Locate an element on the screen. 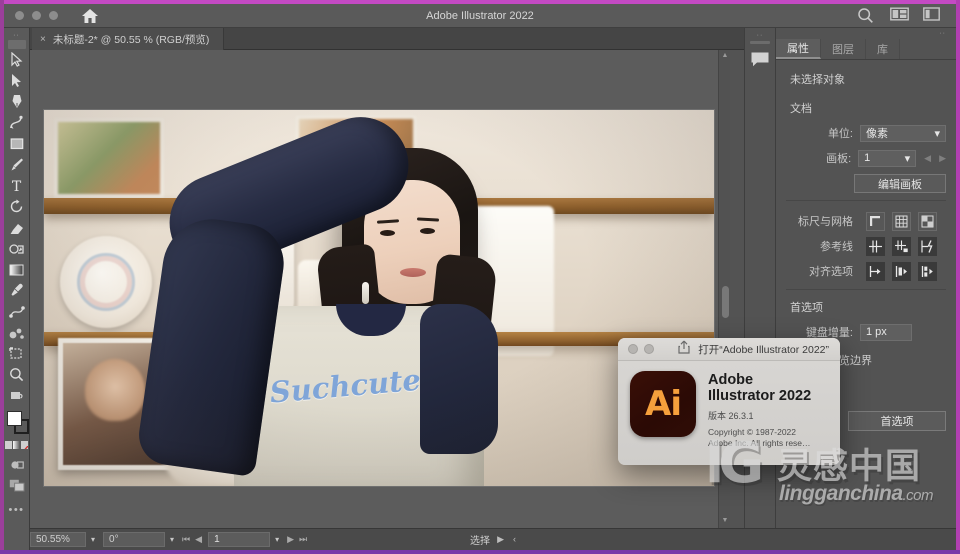 The width and height of the screenshot is (960, 554). photo-decorative-plate is located at coordinates (106, 282).